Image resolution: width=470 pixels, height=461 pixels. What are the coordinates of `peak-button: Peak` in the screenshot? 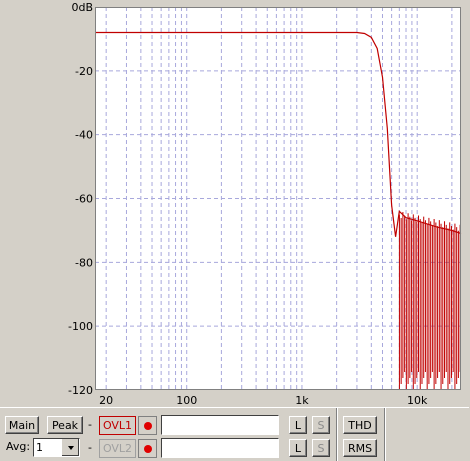 It's located at (65, 425).